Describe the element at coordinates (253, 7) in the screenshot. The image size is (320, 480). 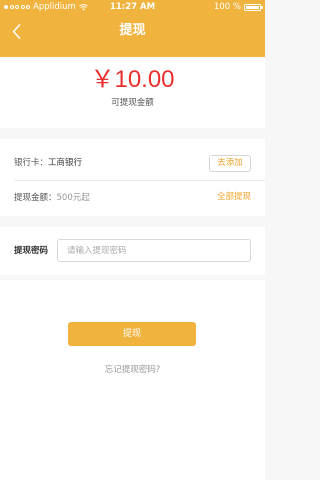
I see `battery-icon` at that location.